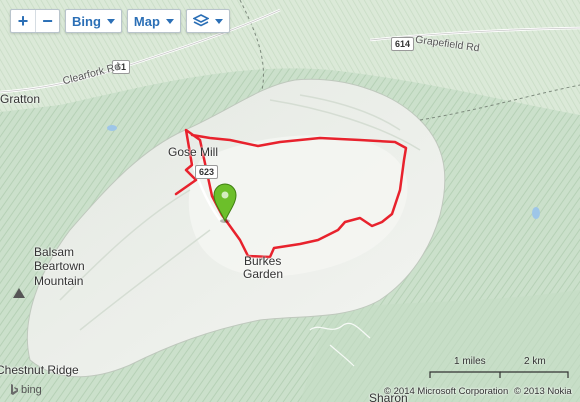 The height and width of the screenshot is (402, 580). What do you see at coordinates (39, 370) in the screenshot?
I see `place-label-chestnut-ridge: Chestnut Ridge` at bounding box center [39, 370].